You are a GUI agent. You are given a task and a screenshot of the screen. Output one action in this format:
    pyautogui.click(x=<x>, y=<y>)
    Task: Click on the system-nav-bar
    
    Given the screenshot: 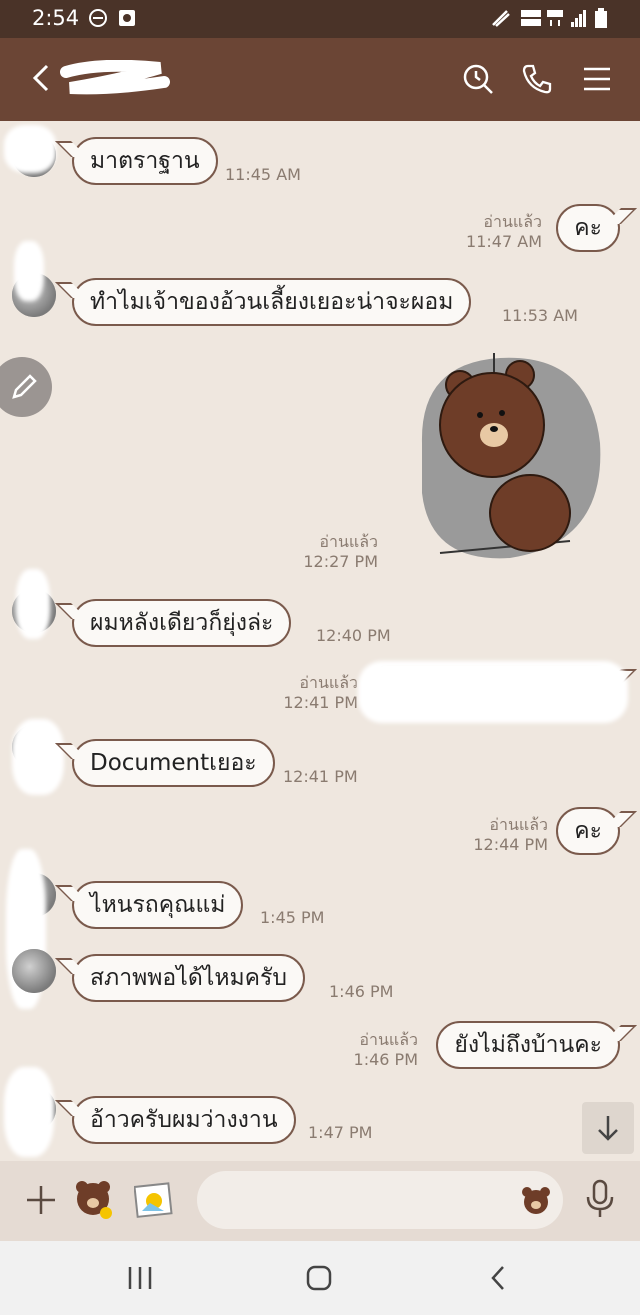 What is the action you would take?
    pyautogui.click(x=320, y=1278)
    